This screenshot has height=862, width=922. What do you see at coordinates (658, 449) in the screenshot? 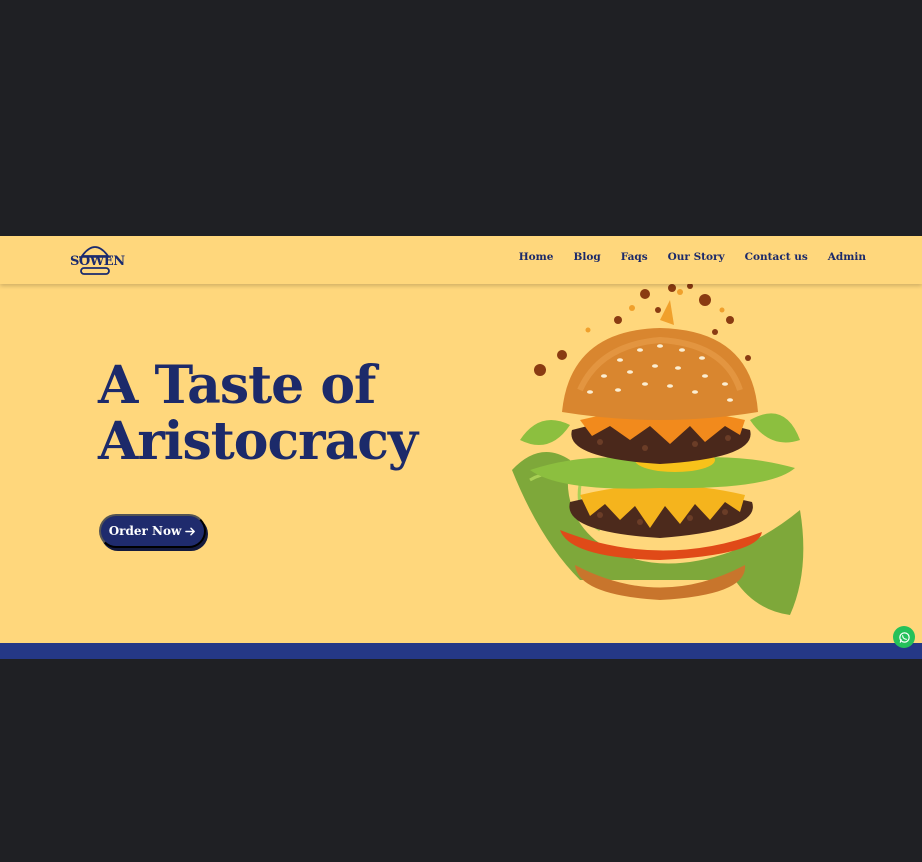
I see `burger-image` at bounding box center [658, 449].